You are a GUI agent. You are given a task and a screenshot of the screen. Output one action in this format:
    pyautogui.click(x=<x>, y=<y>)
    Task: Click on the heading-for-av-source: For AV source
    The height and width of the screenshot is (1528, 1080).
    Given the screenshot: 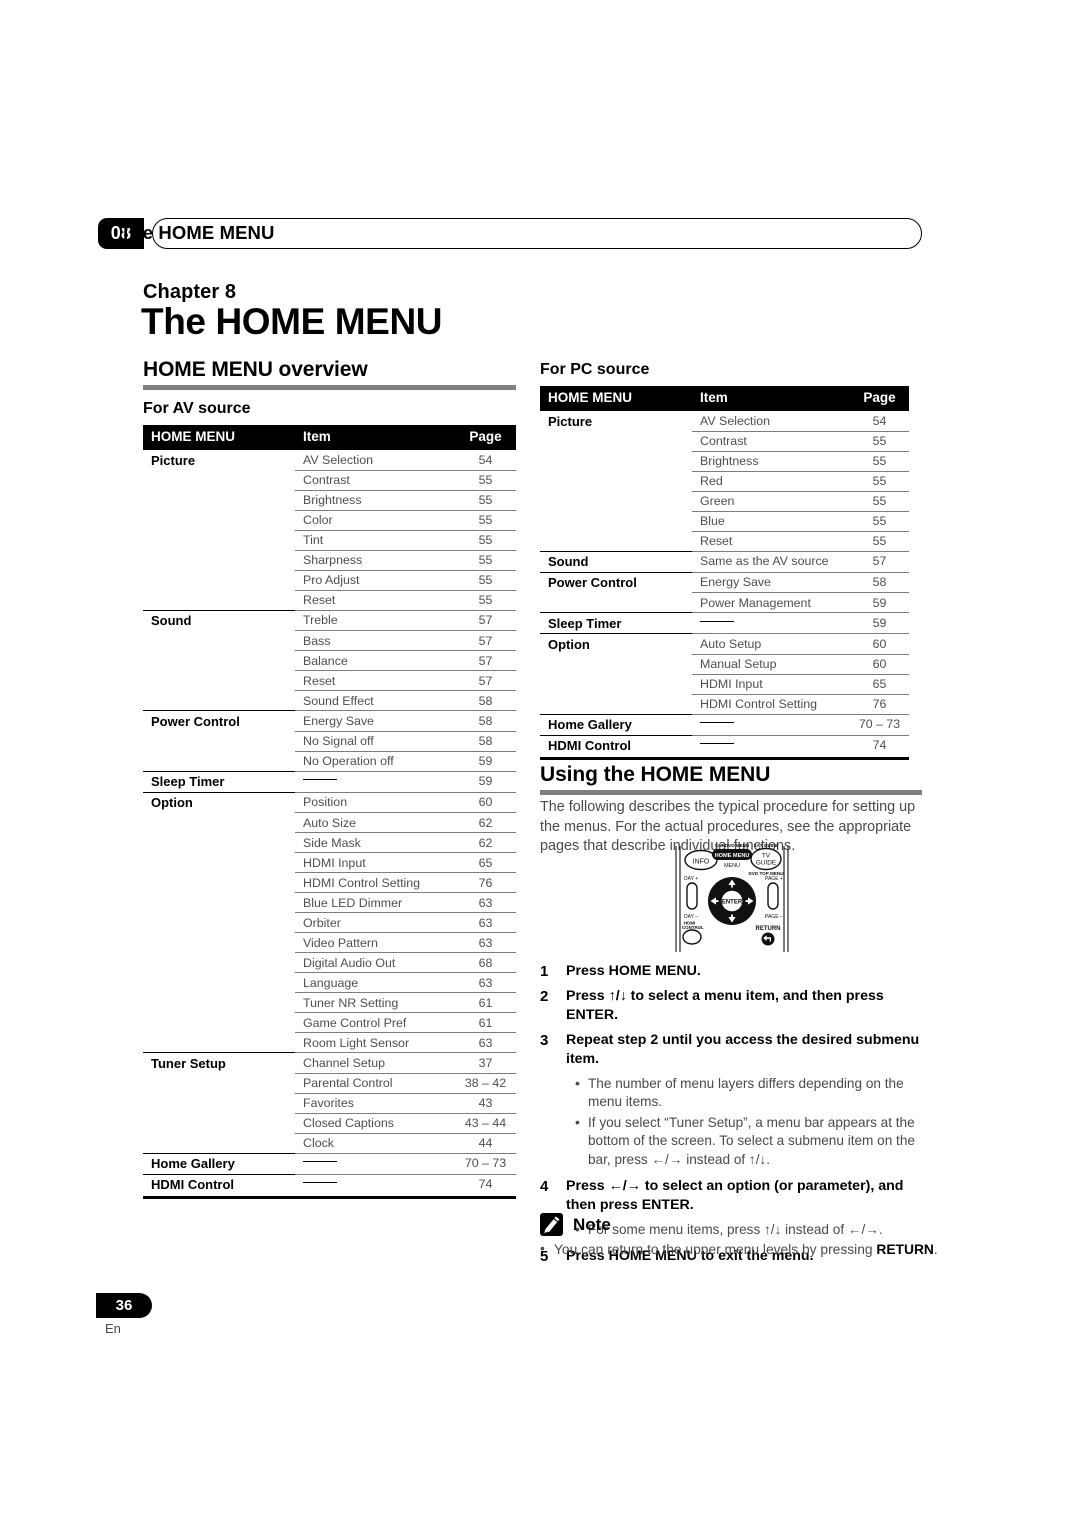 What is the action you would take?
    pyautogui.click(x=197, y=408)
    